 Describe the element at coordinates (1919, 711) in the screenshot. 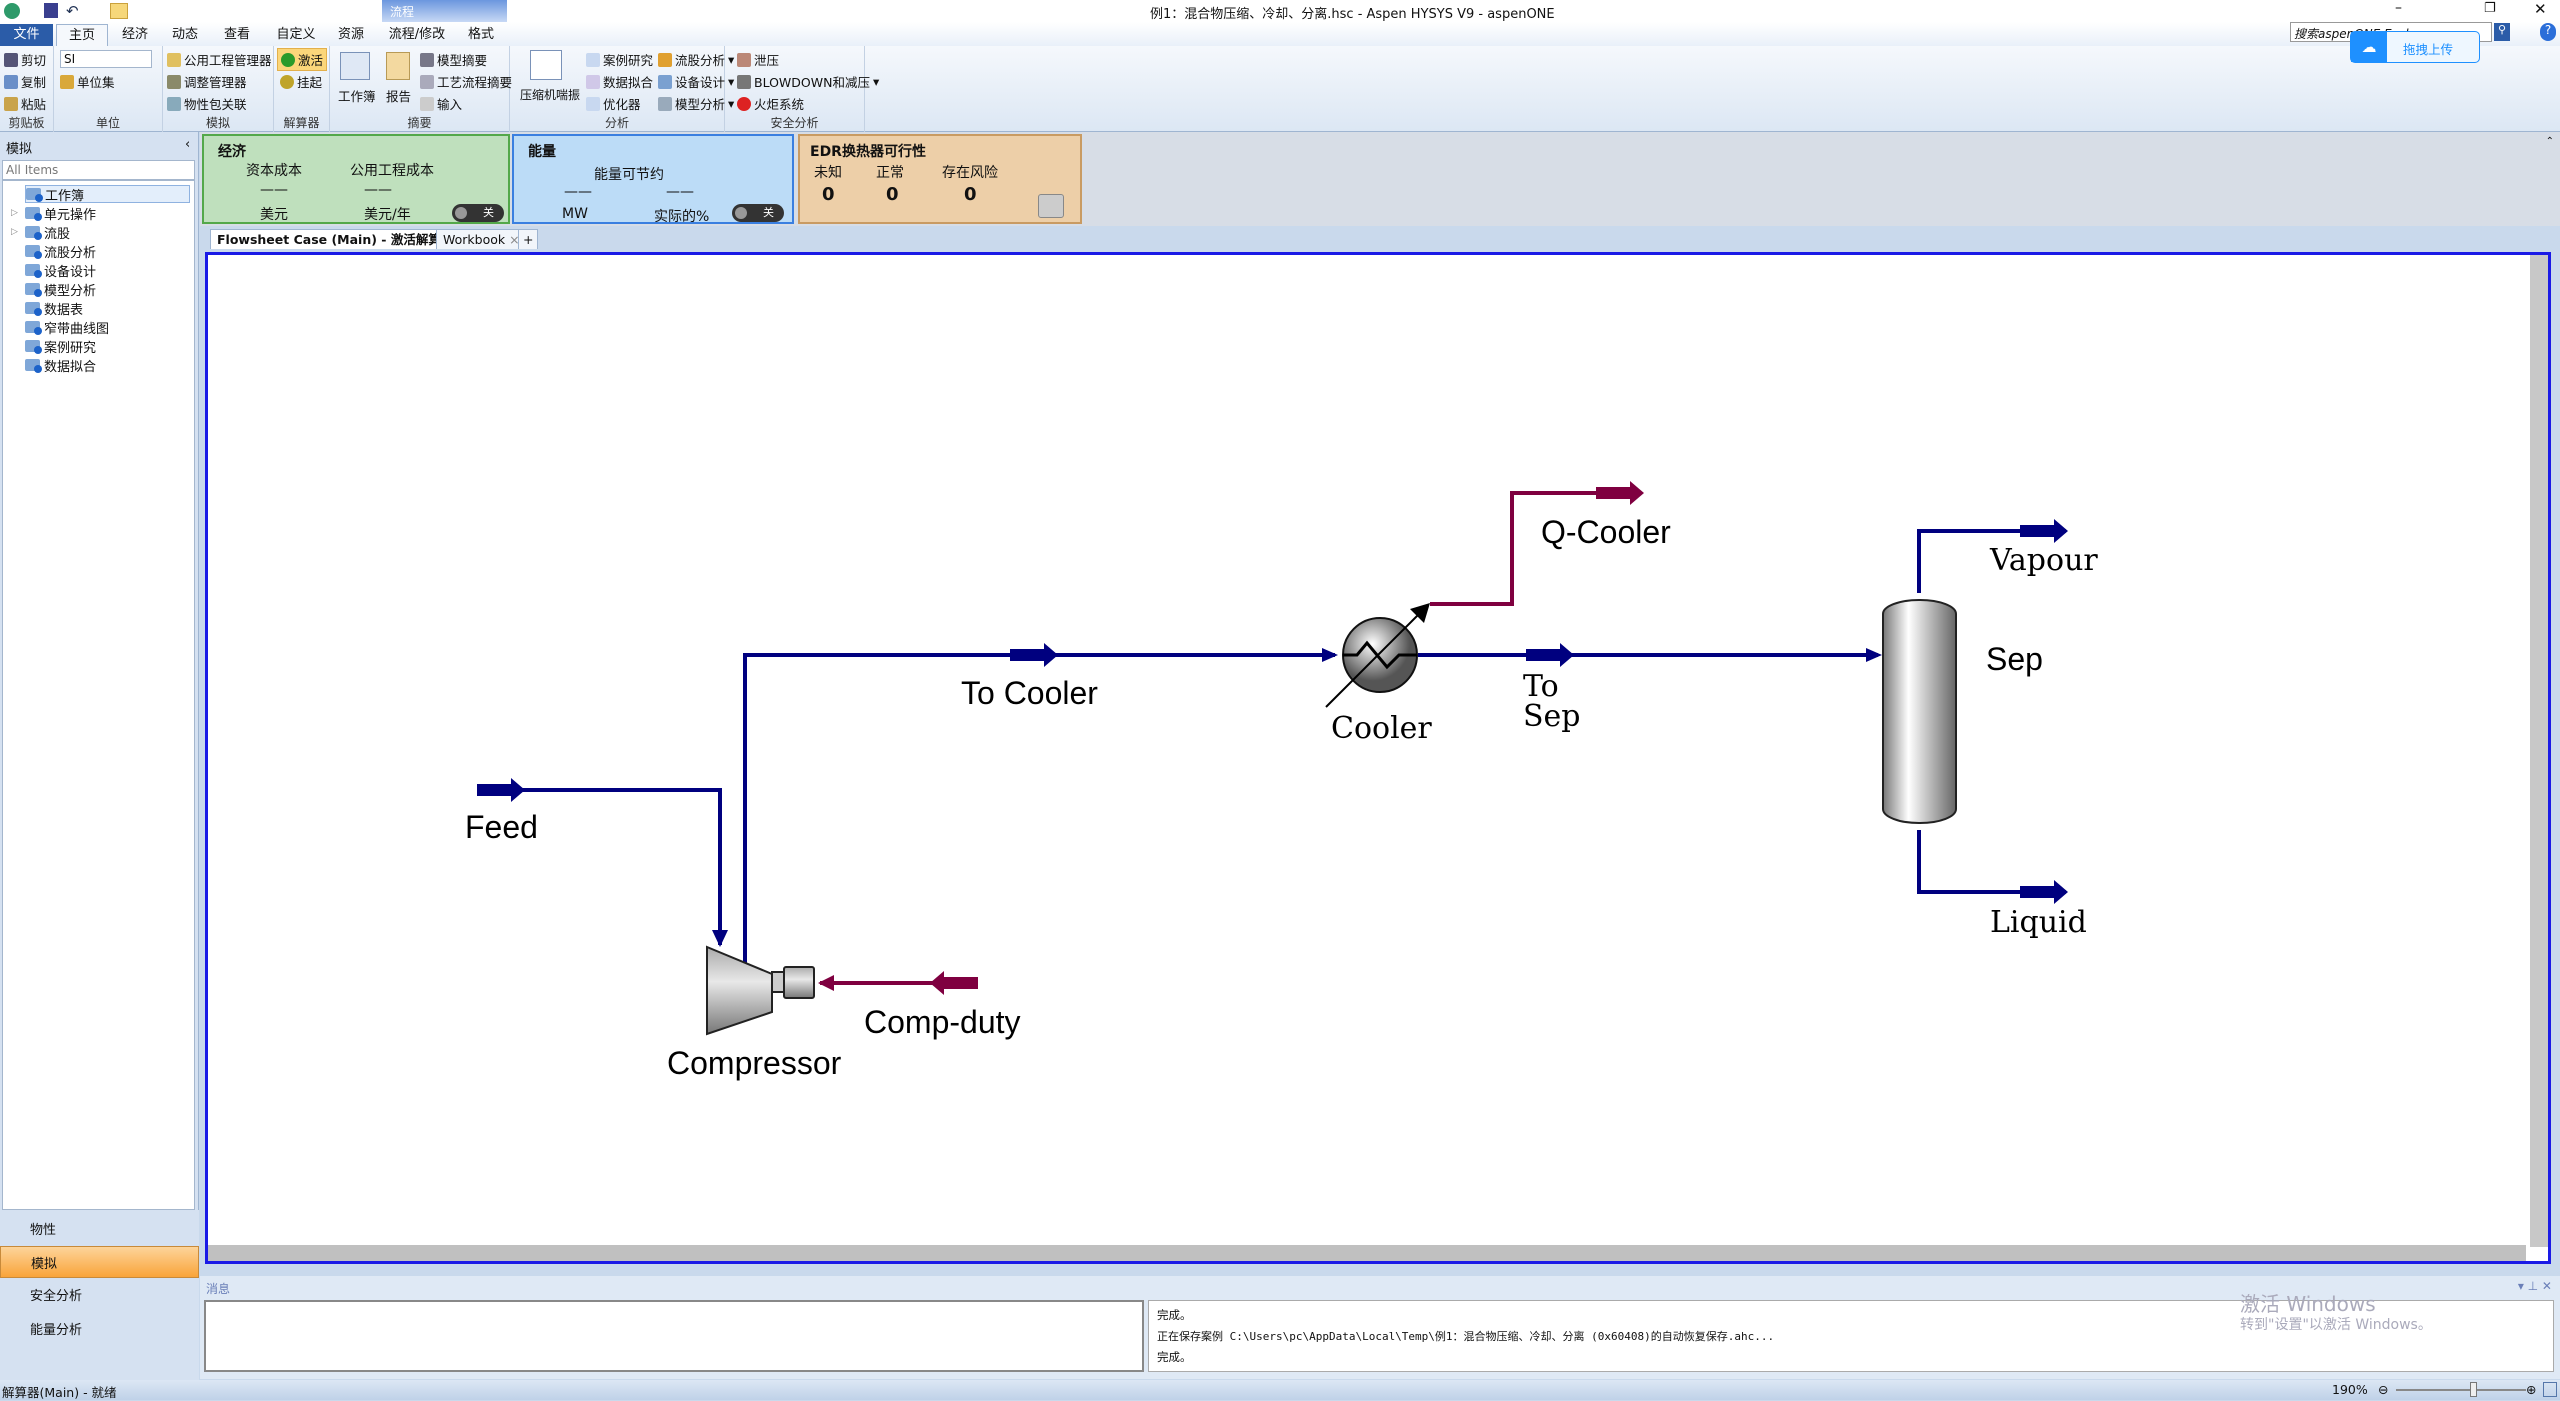

I see `separator-icon` at that location.